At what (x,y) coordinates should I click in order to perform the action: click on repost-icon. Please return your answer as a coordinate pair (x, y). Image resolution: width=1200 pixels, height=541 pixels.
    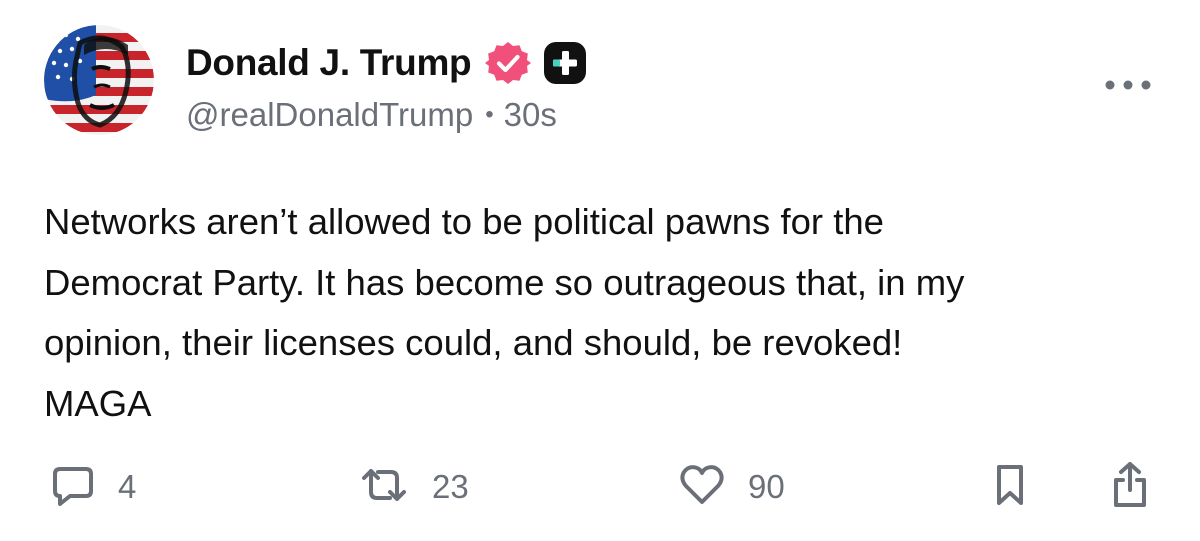
    Looking at the image, I should click on (384, 487).